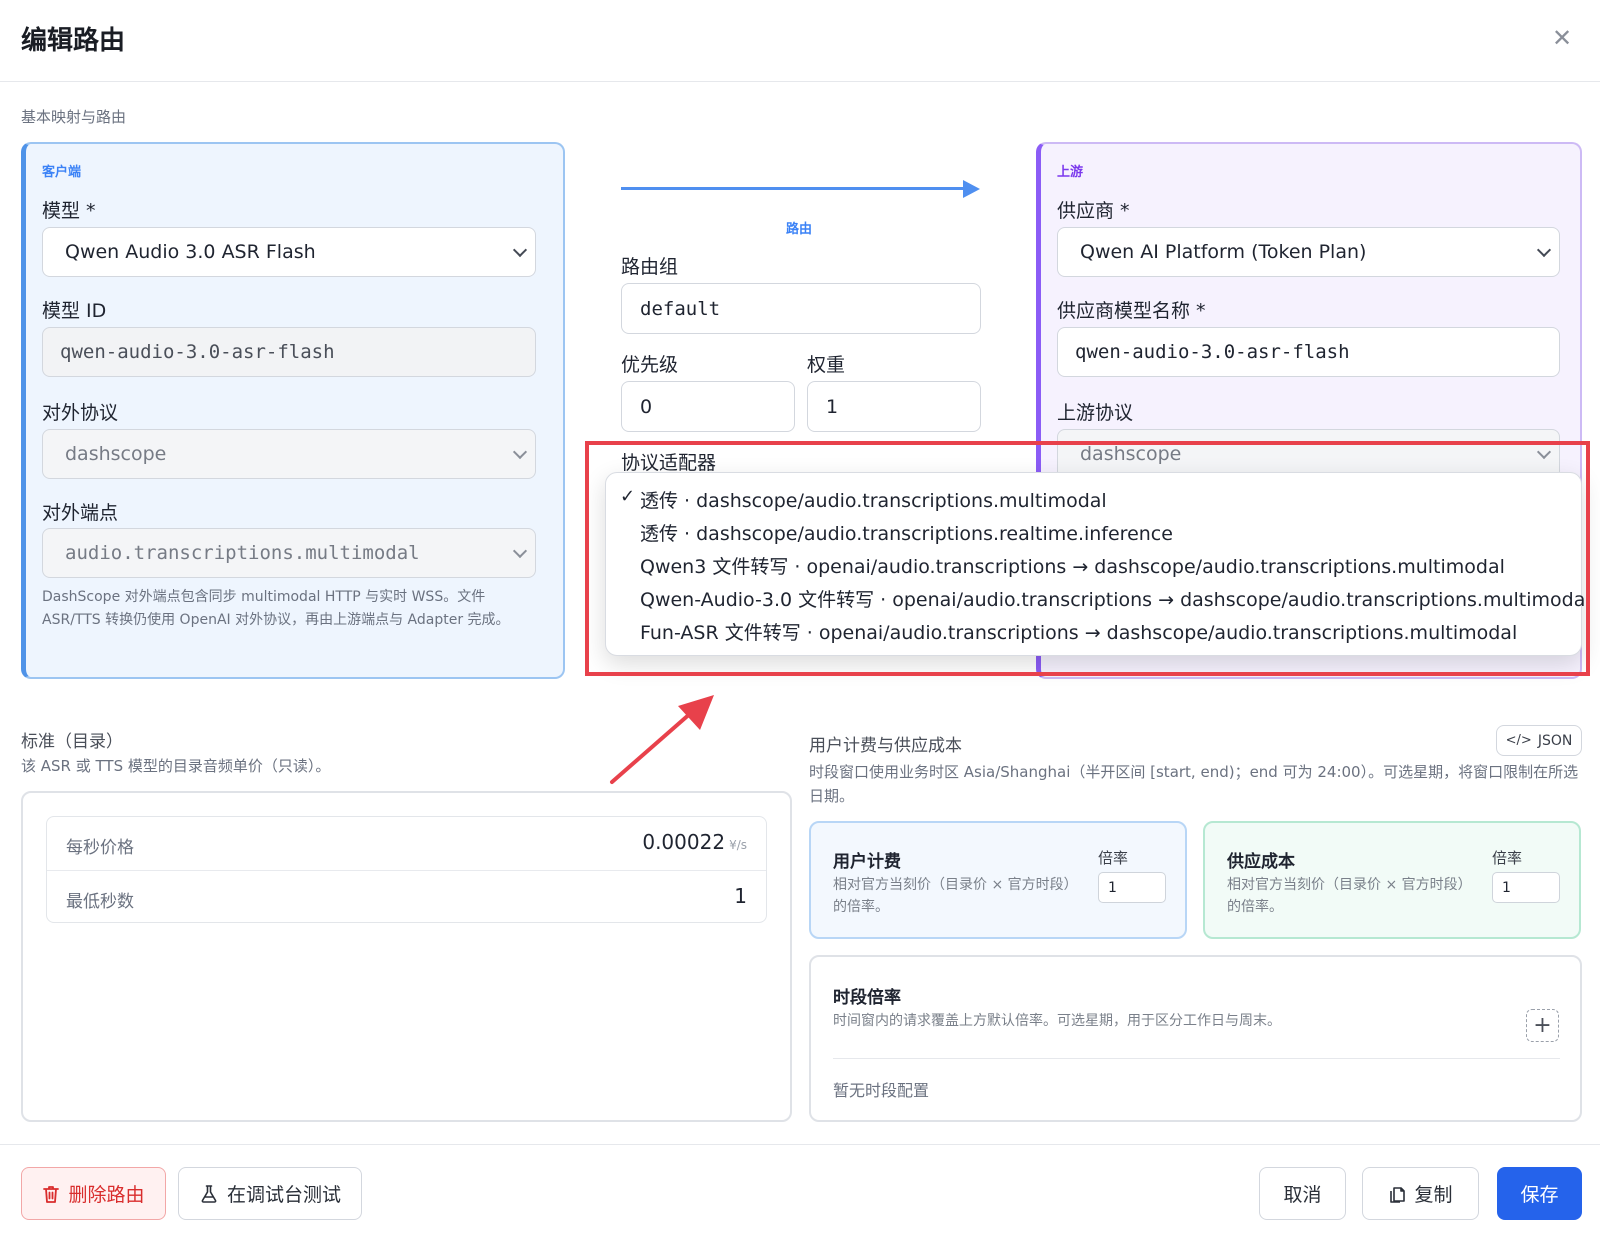 This screenshot has width=1600, height=1235. I want to click on cancel-label: 取消, so click(1302, 1195).